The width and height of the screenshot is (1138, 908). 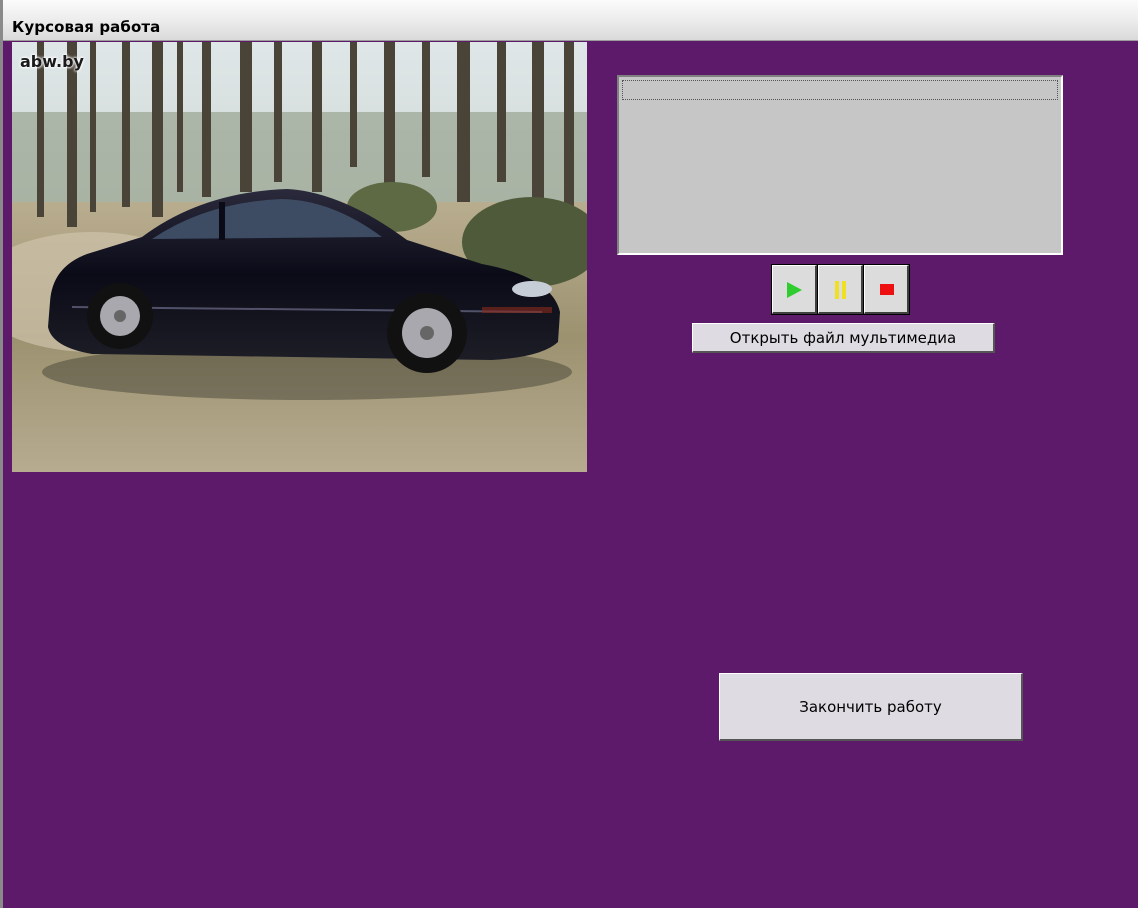 I want to click on playlist-listbox, so click(x=840, y=165).